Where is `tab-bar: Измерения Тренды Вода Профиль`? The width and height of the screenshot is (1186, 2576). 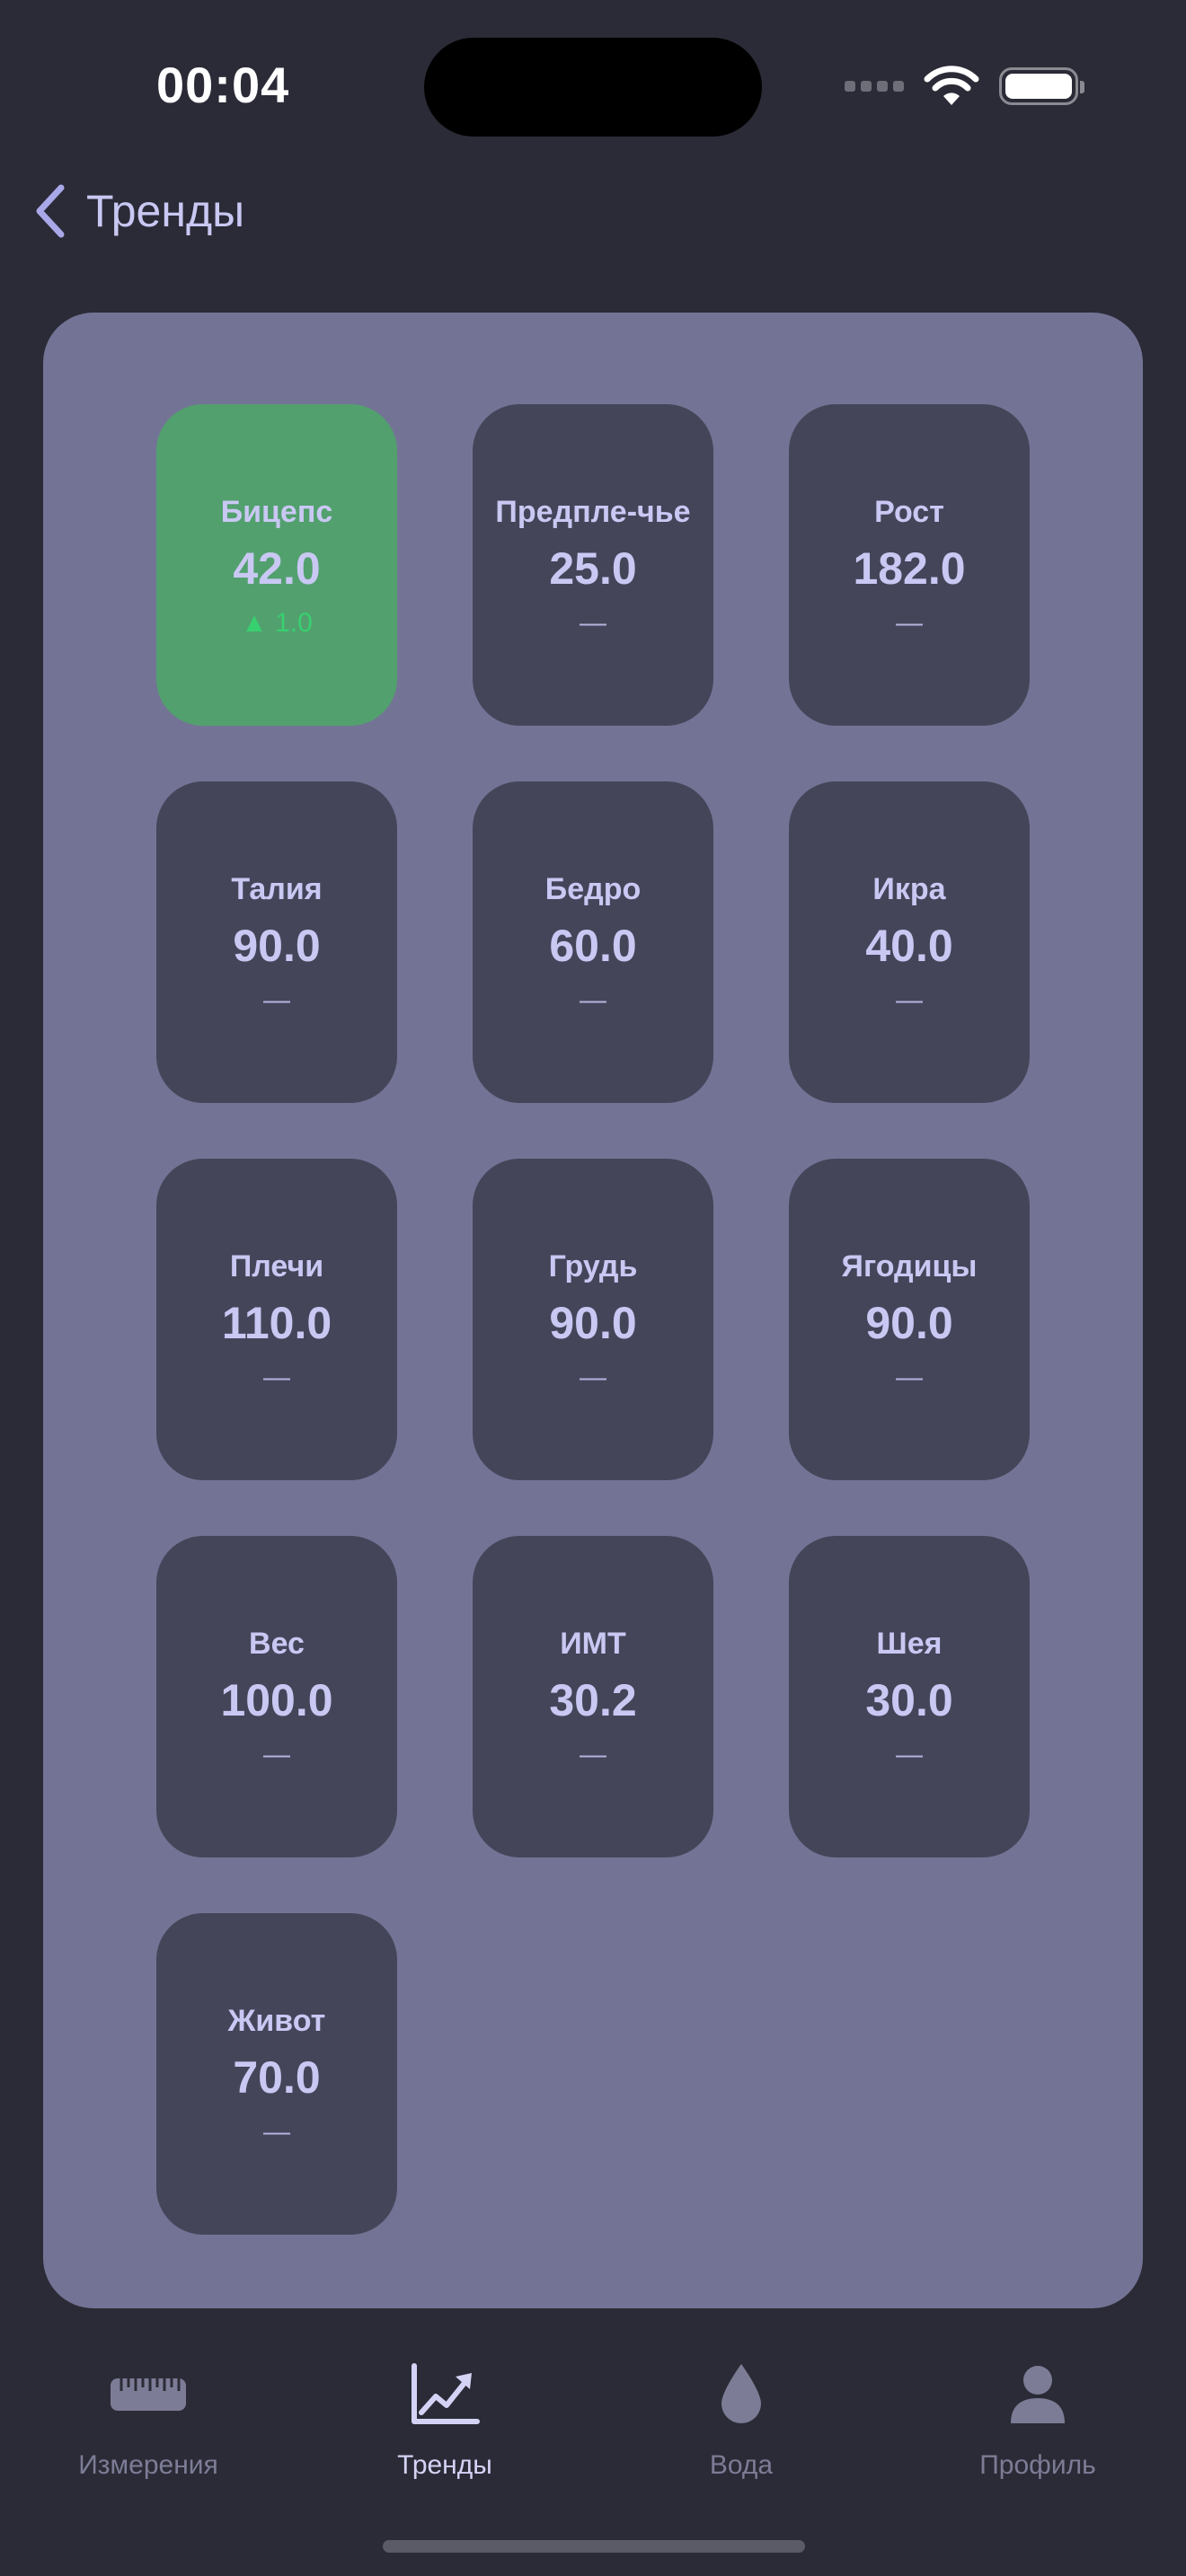 tab-bar: Измерения Тренды Вода Профиль is located at coordinates (593, 2420).